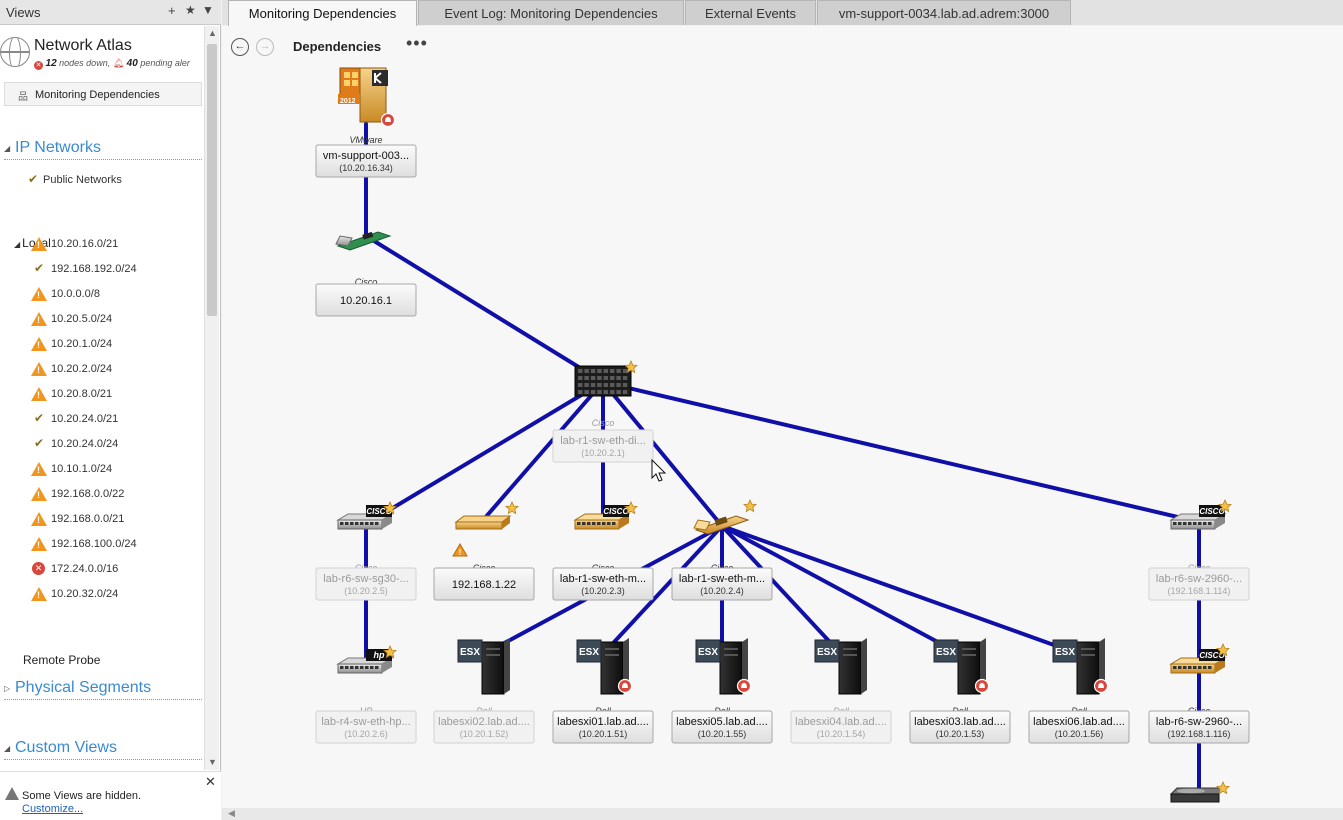 The width and height of the screenshot is (1343, 820). I want to click on scroll-down-icon: ▼, so click(212, 762).